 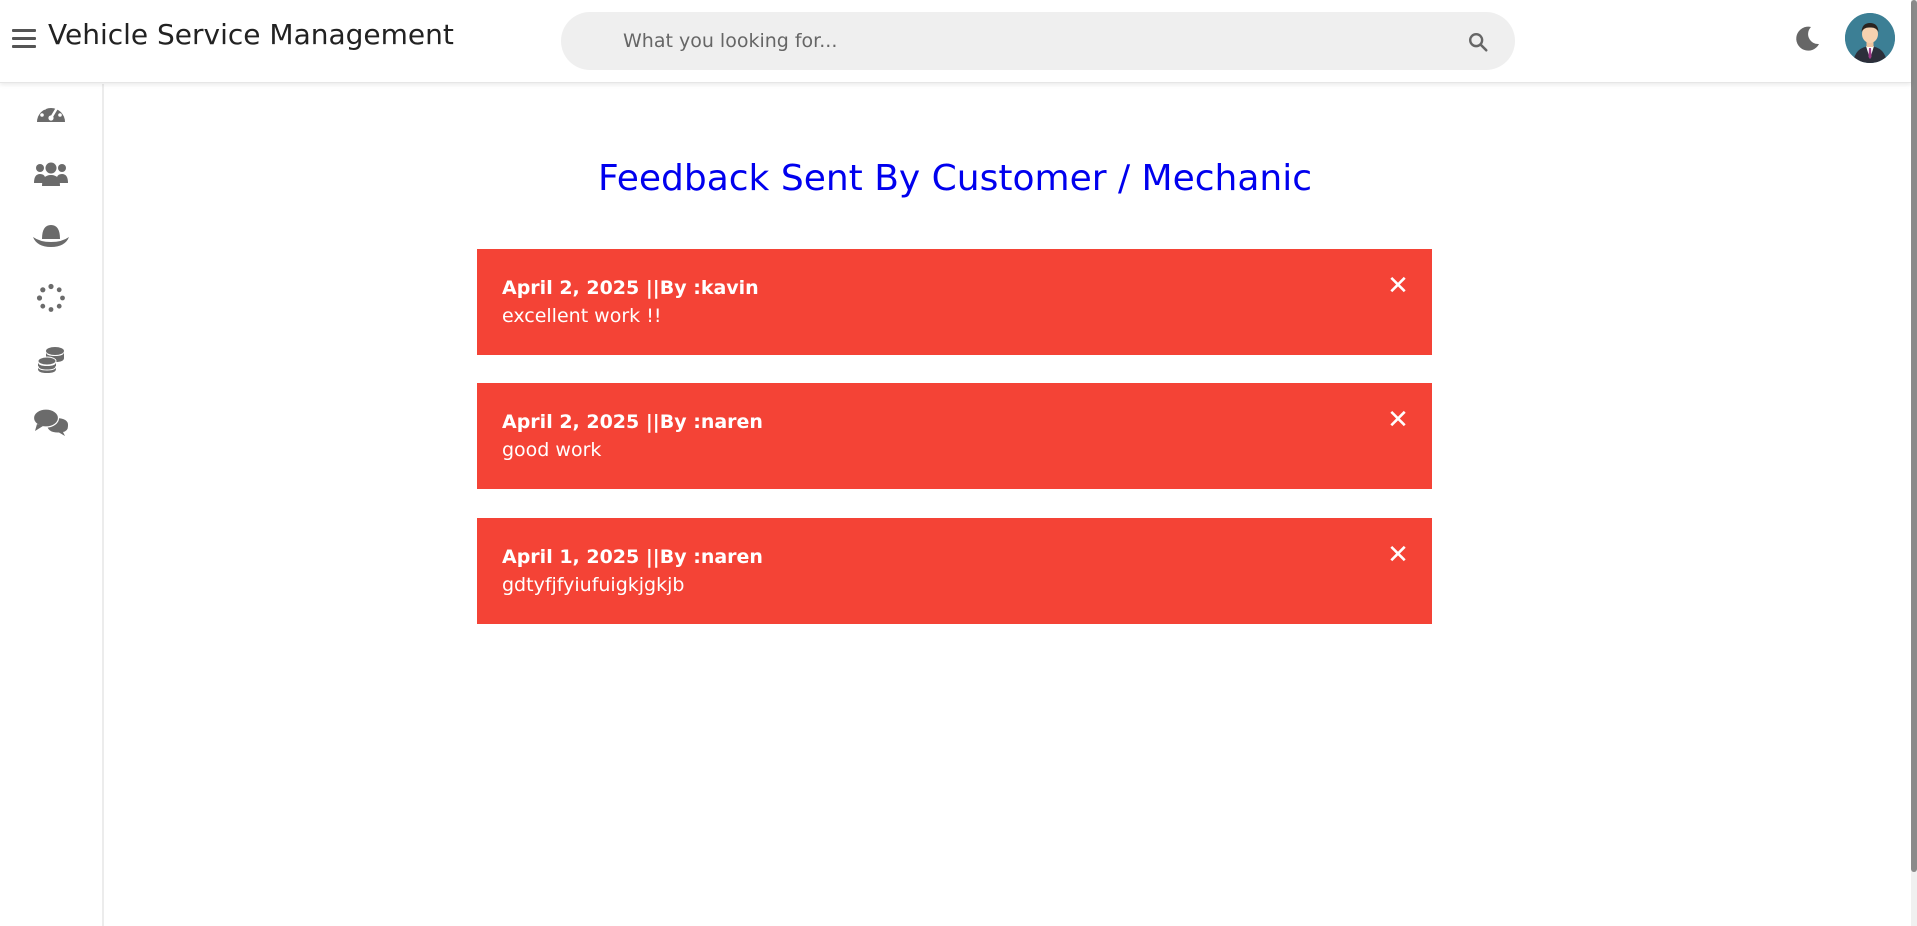 I want to click on sidebar-item-dashboard, so click(x=51, y=112).